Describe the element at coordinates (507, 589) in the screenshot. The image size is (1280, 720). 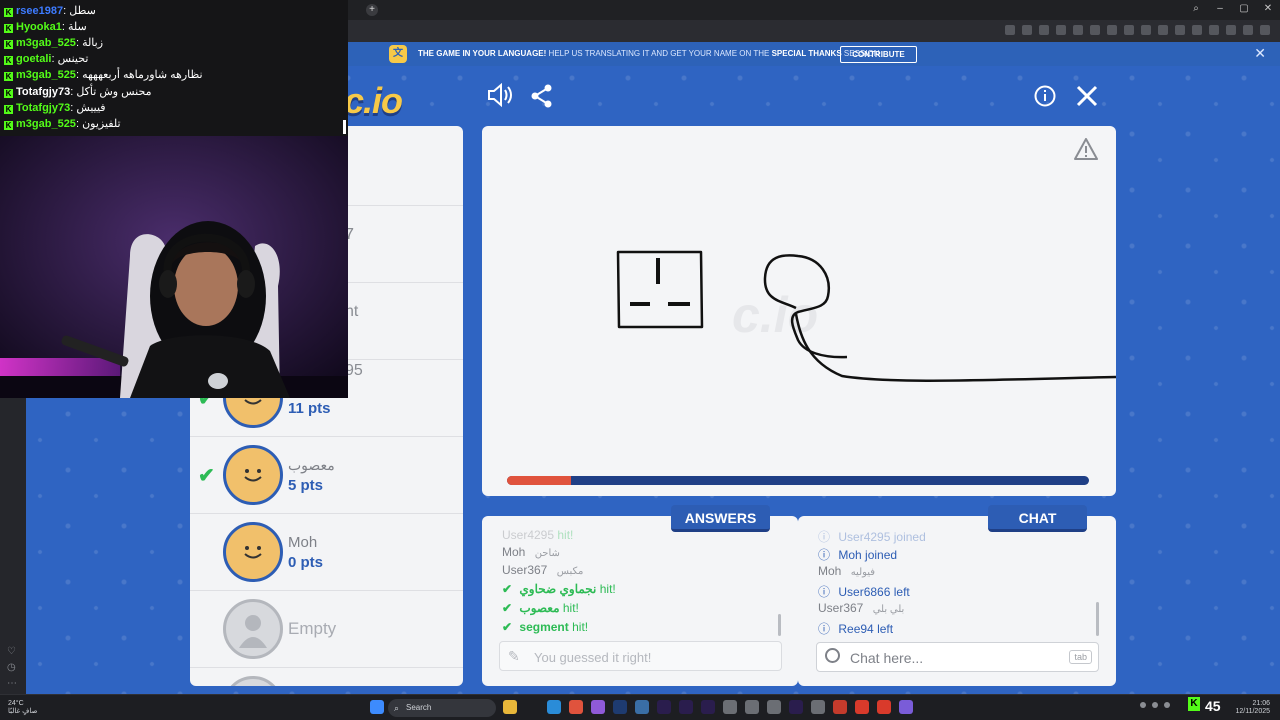
I see `check-icon: ✔` at that location.